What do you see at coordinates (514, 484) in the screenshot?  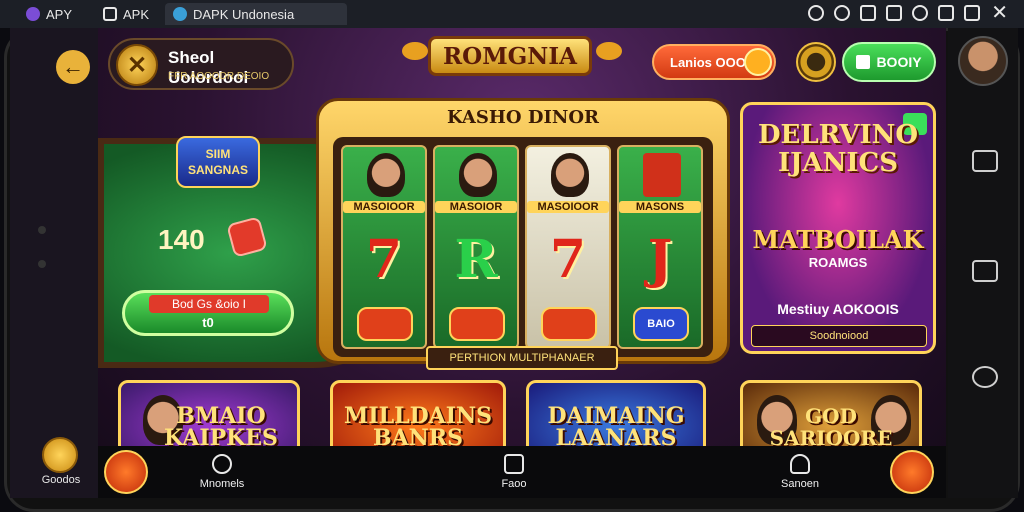 I see `nav-item-label: Faoo` at bounding box center [514, 484].